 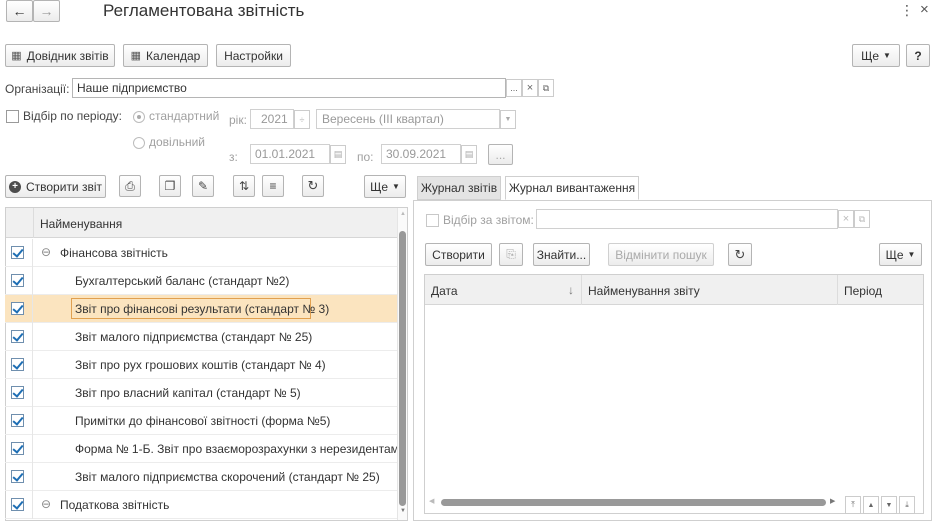 I want to click on column-header-period: Період, so click(x=863, y=291).